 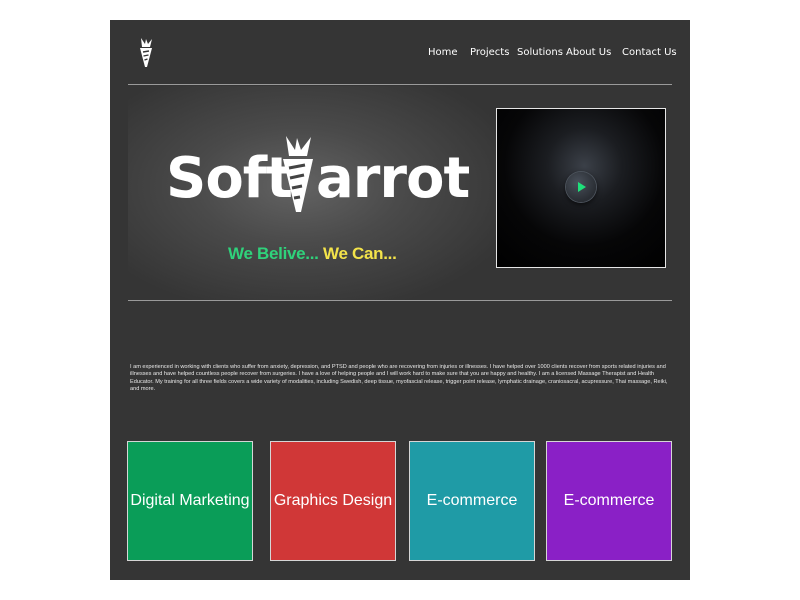 What do you see at coordinates (472, 501) in the screenshot?
I see `service-tile-e-commerce: E-commerce` at bounding box center [472, 501].